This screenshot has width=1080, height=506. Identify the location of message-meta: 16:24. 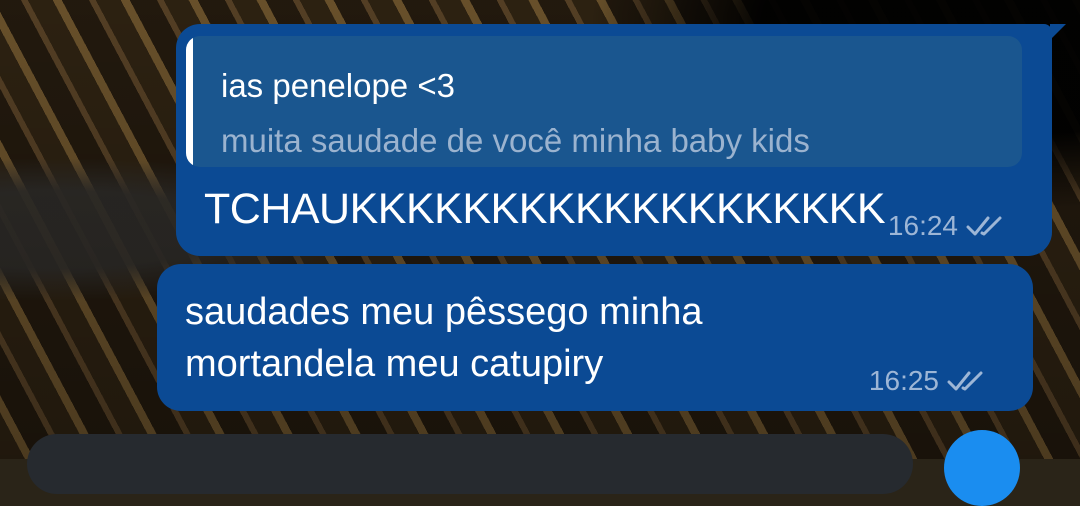
(947, 226).